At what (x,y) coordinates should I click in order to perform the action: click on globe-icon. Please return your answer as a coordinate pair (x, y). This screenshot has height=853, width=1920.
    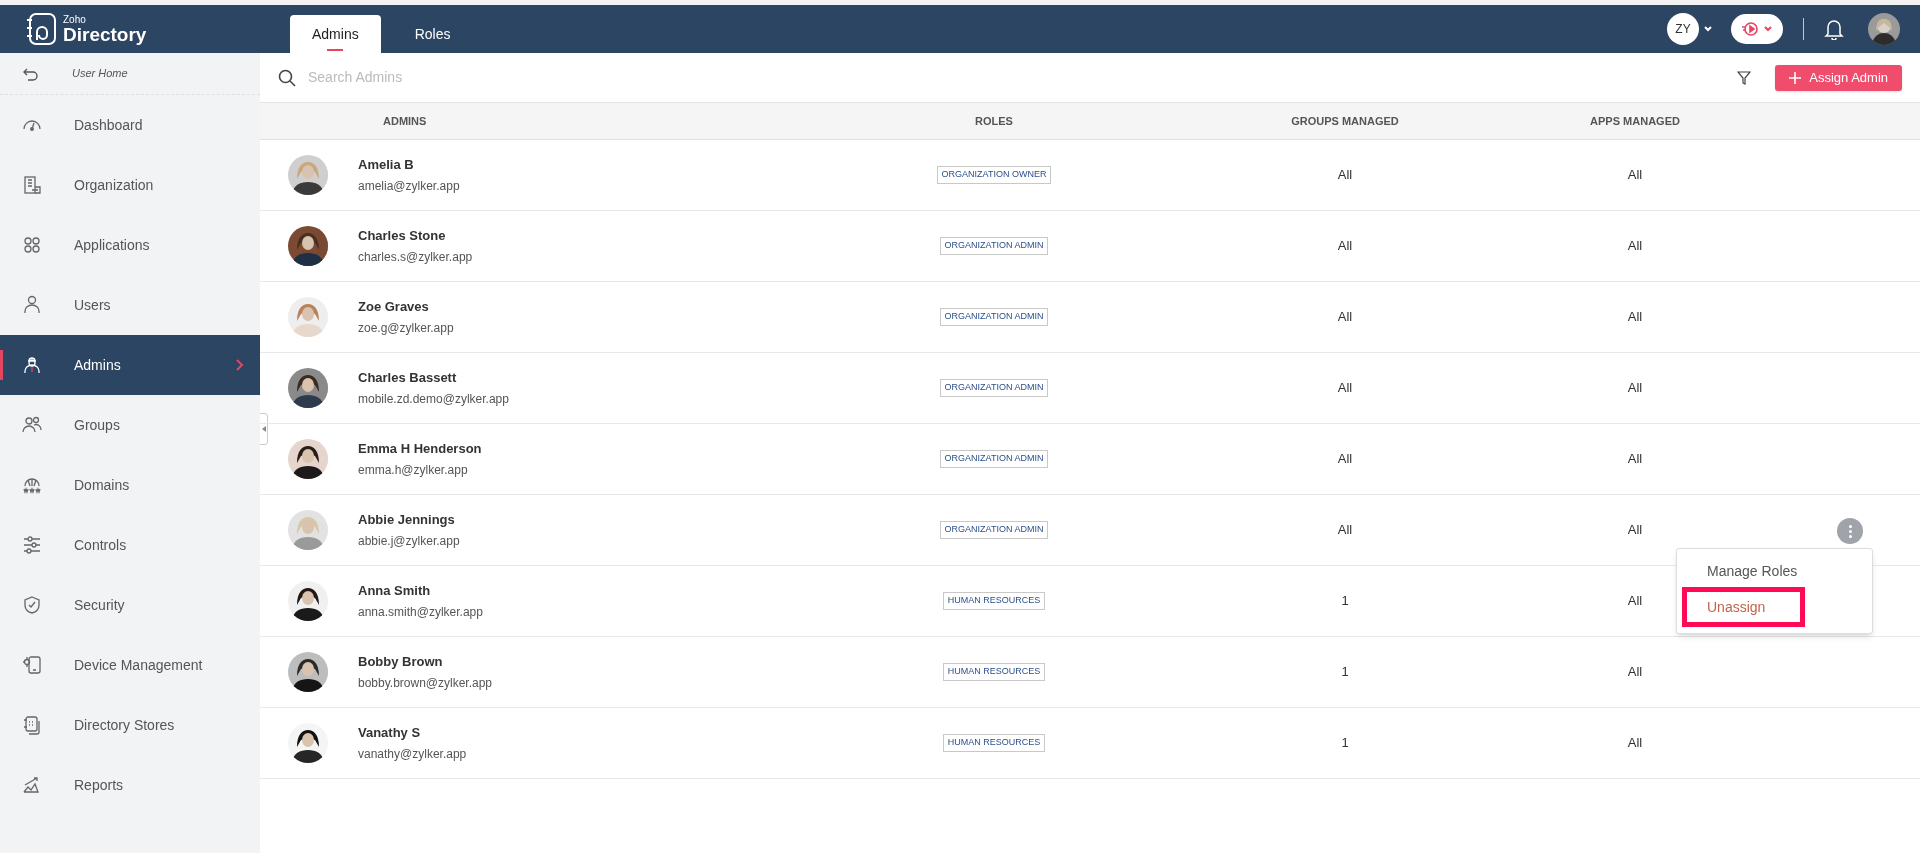
    Looking at the image, I should click on (32, 485).